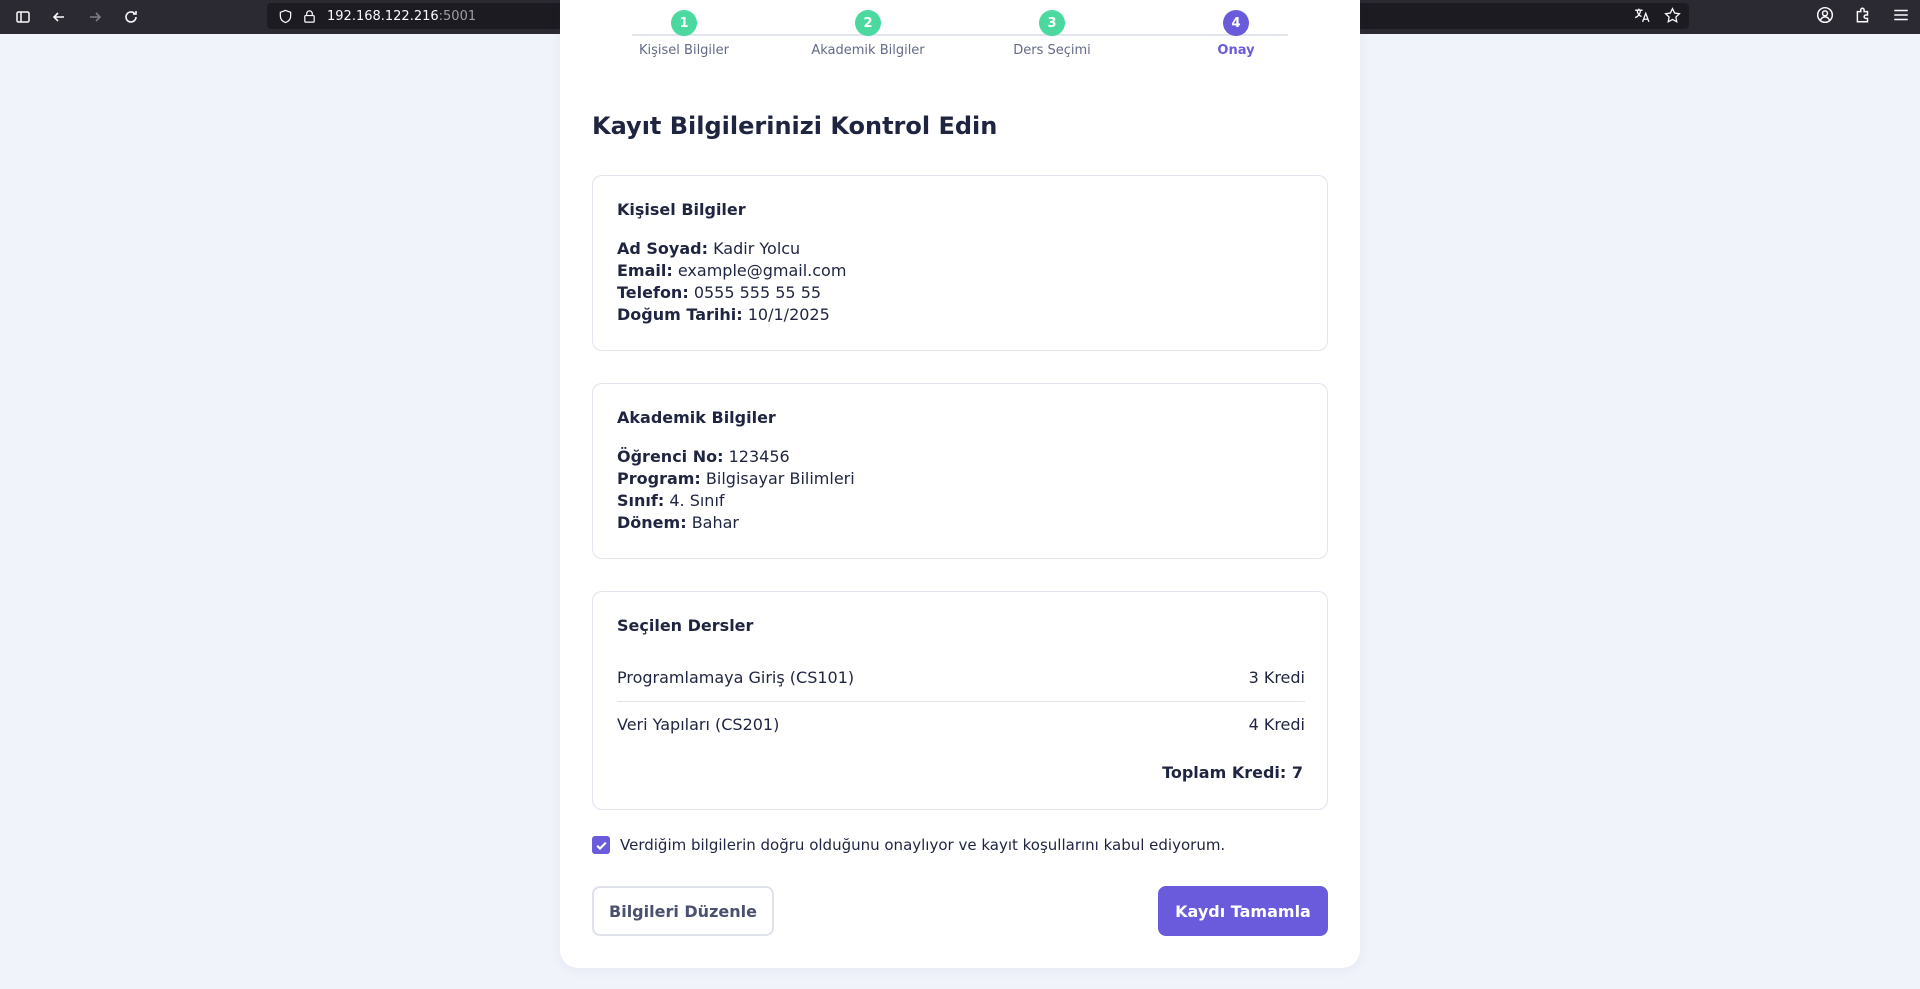 This screenshot has width=1920, height=989. Describe the element at coordinates (131, 17) in the screenshot. I see `reload-icon` at that location.